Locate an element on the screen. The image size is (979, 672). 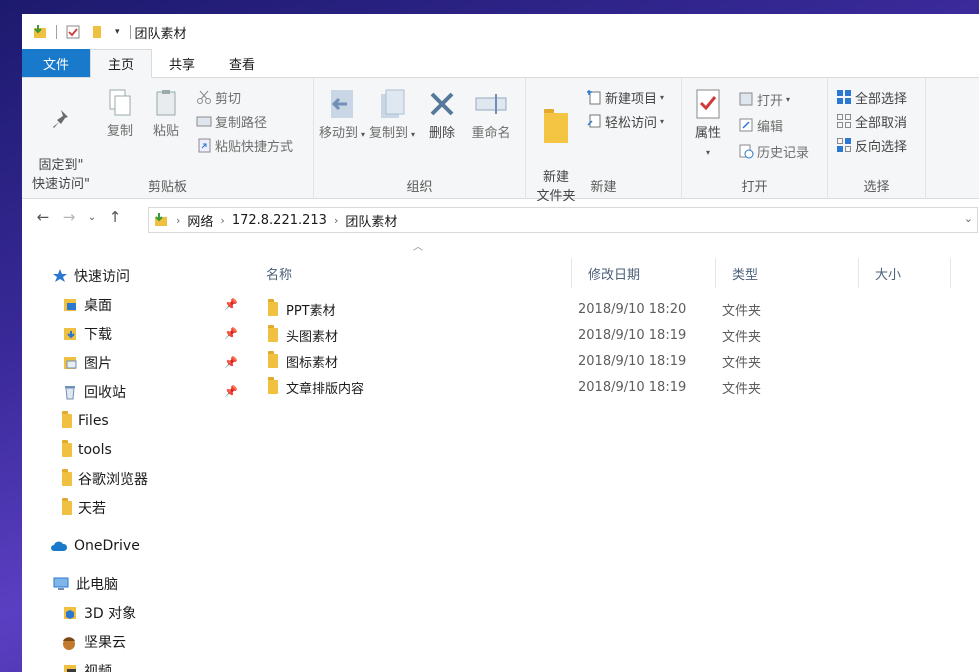
history-button: 历史记录 is located at coordinates (773, 151).